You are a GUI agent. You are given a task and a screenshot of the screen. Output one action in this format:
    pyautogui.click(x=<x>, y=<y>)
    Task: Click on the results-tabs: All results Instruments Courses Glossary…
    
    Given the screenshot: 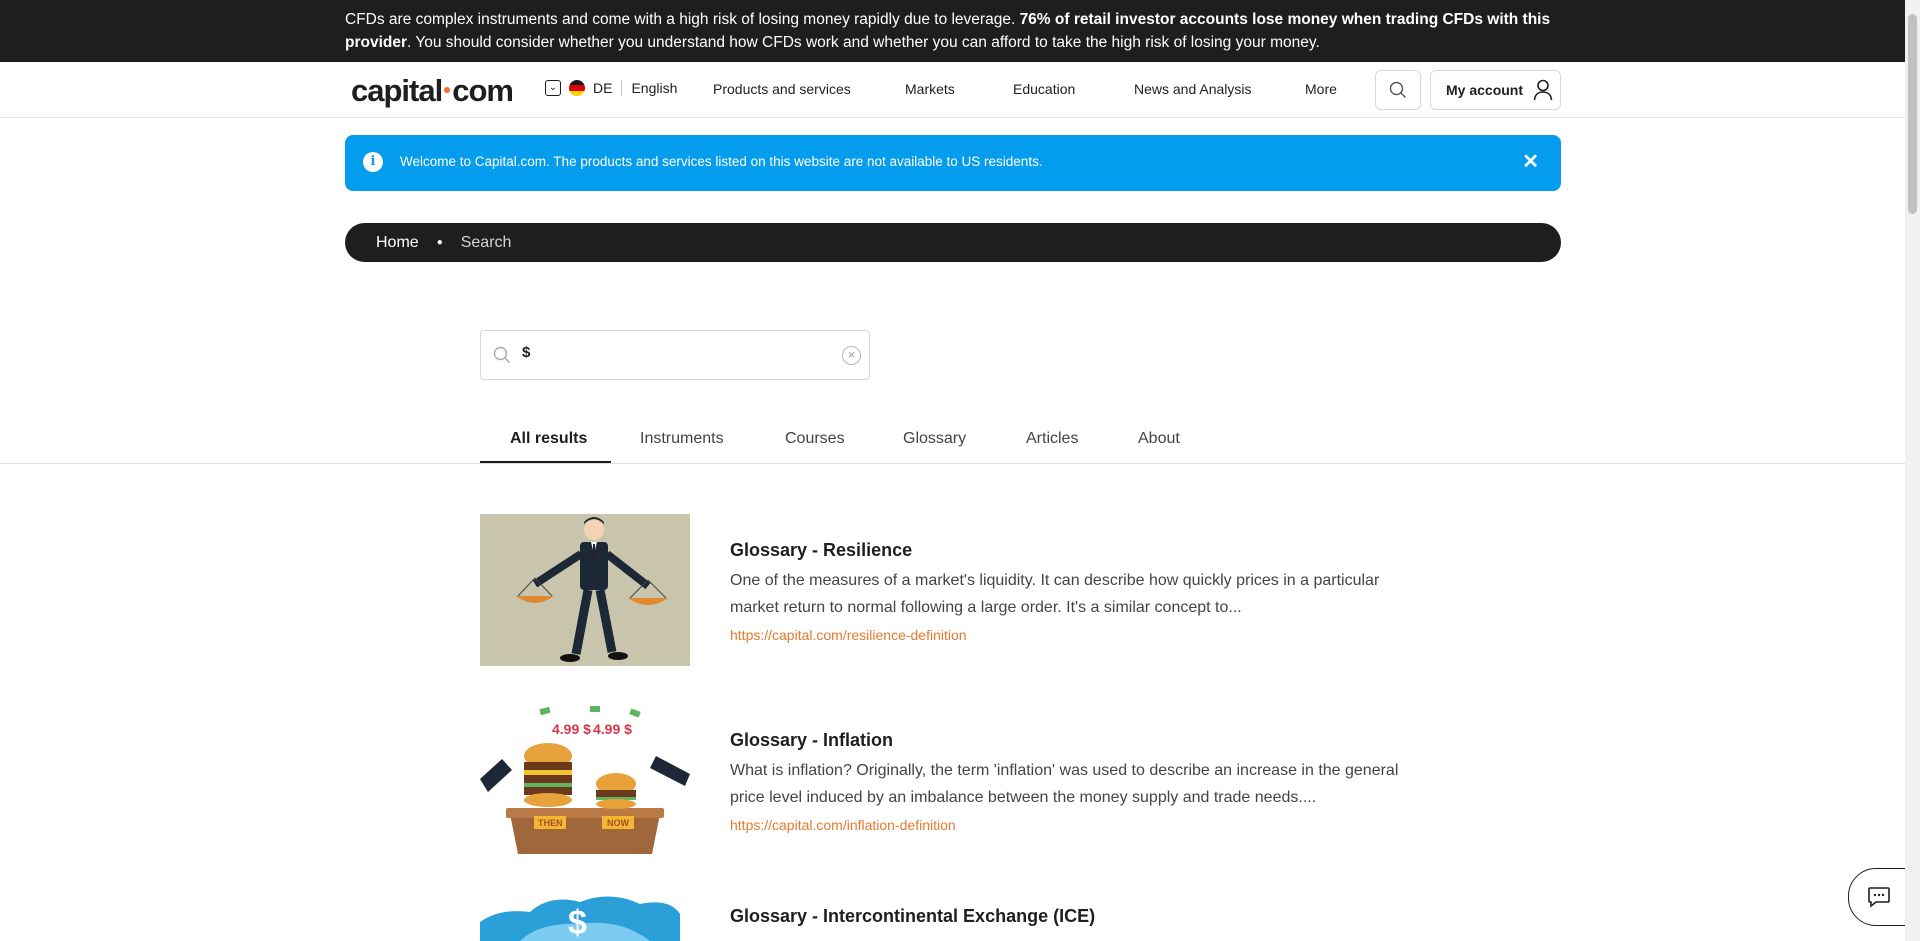 What is the action you would take?
    pyautogui.click(x=952, y=445)
    